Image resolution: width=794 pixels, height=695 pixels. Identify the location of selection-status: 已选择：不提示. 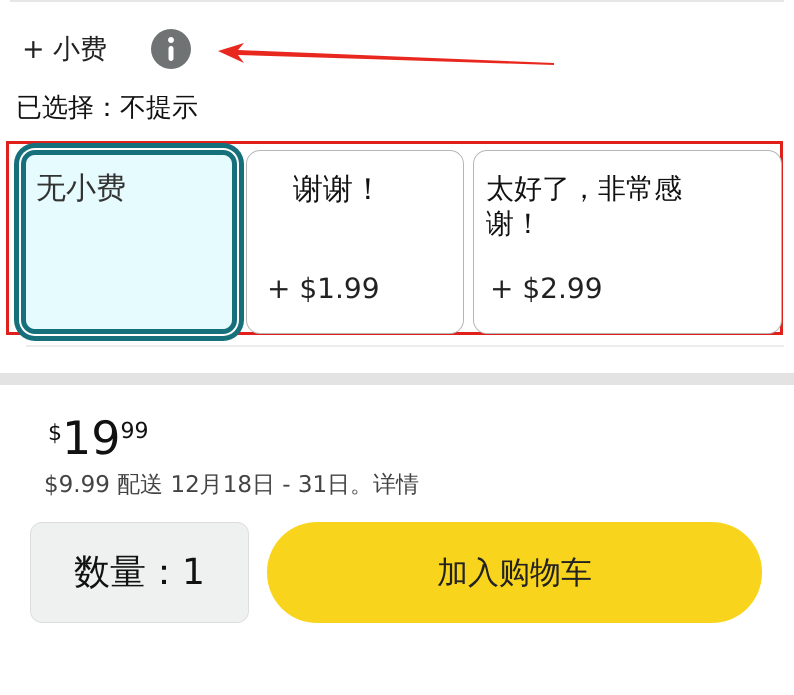
(107, 108).